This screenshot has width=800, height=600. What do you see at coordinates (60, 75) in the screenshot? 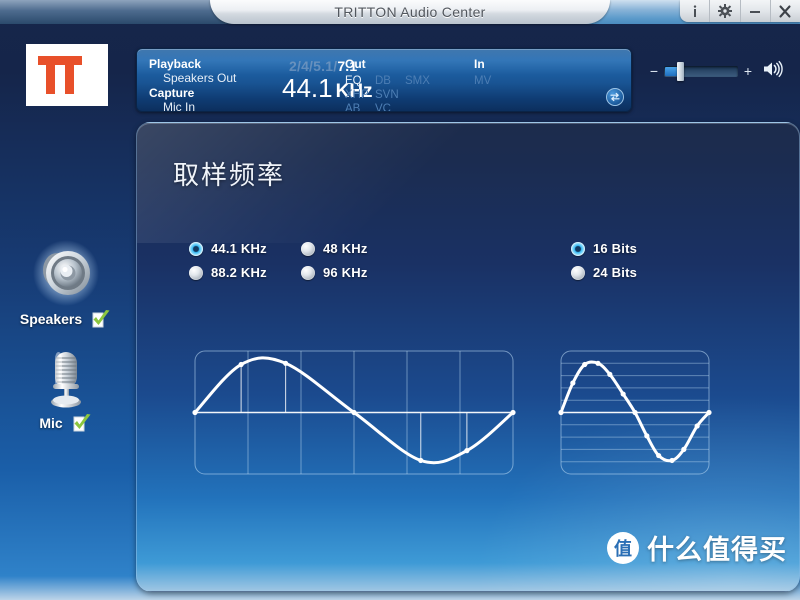
I see `tritton-logo-icon` at bounding box center [60, 75].